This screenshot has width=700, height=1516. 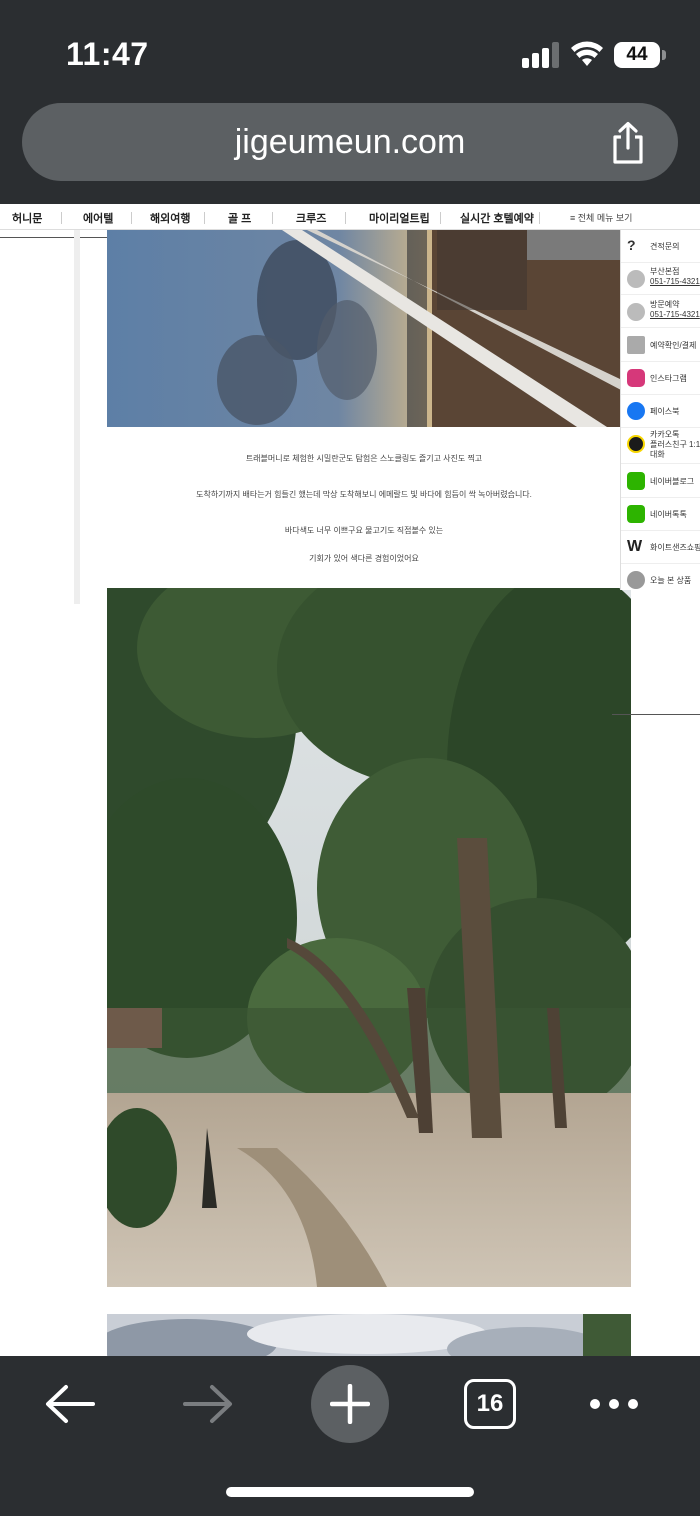 What do you see at coordinates (350, 1492) in the screenshot?
I see `home-indicator` at bounding box center [350, 1492].